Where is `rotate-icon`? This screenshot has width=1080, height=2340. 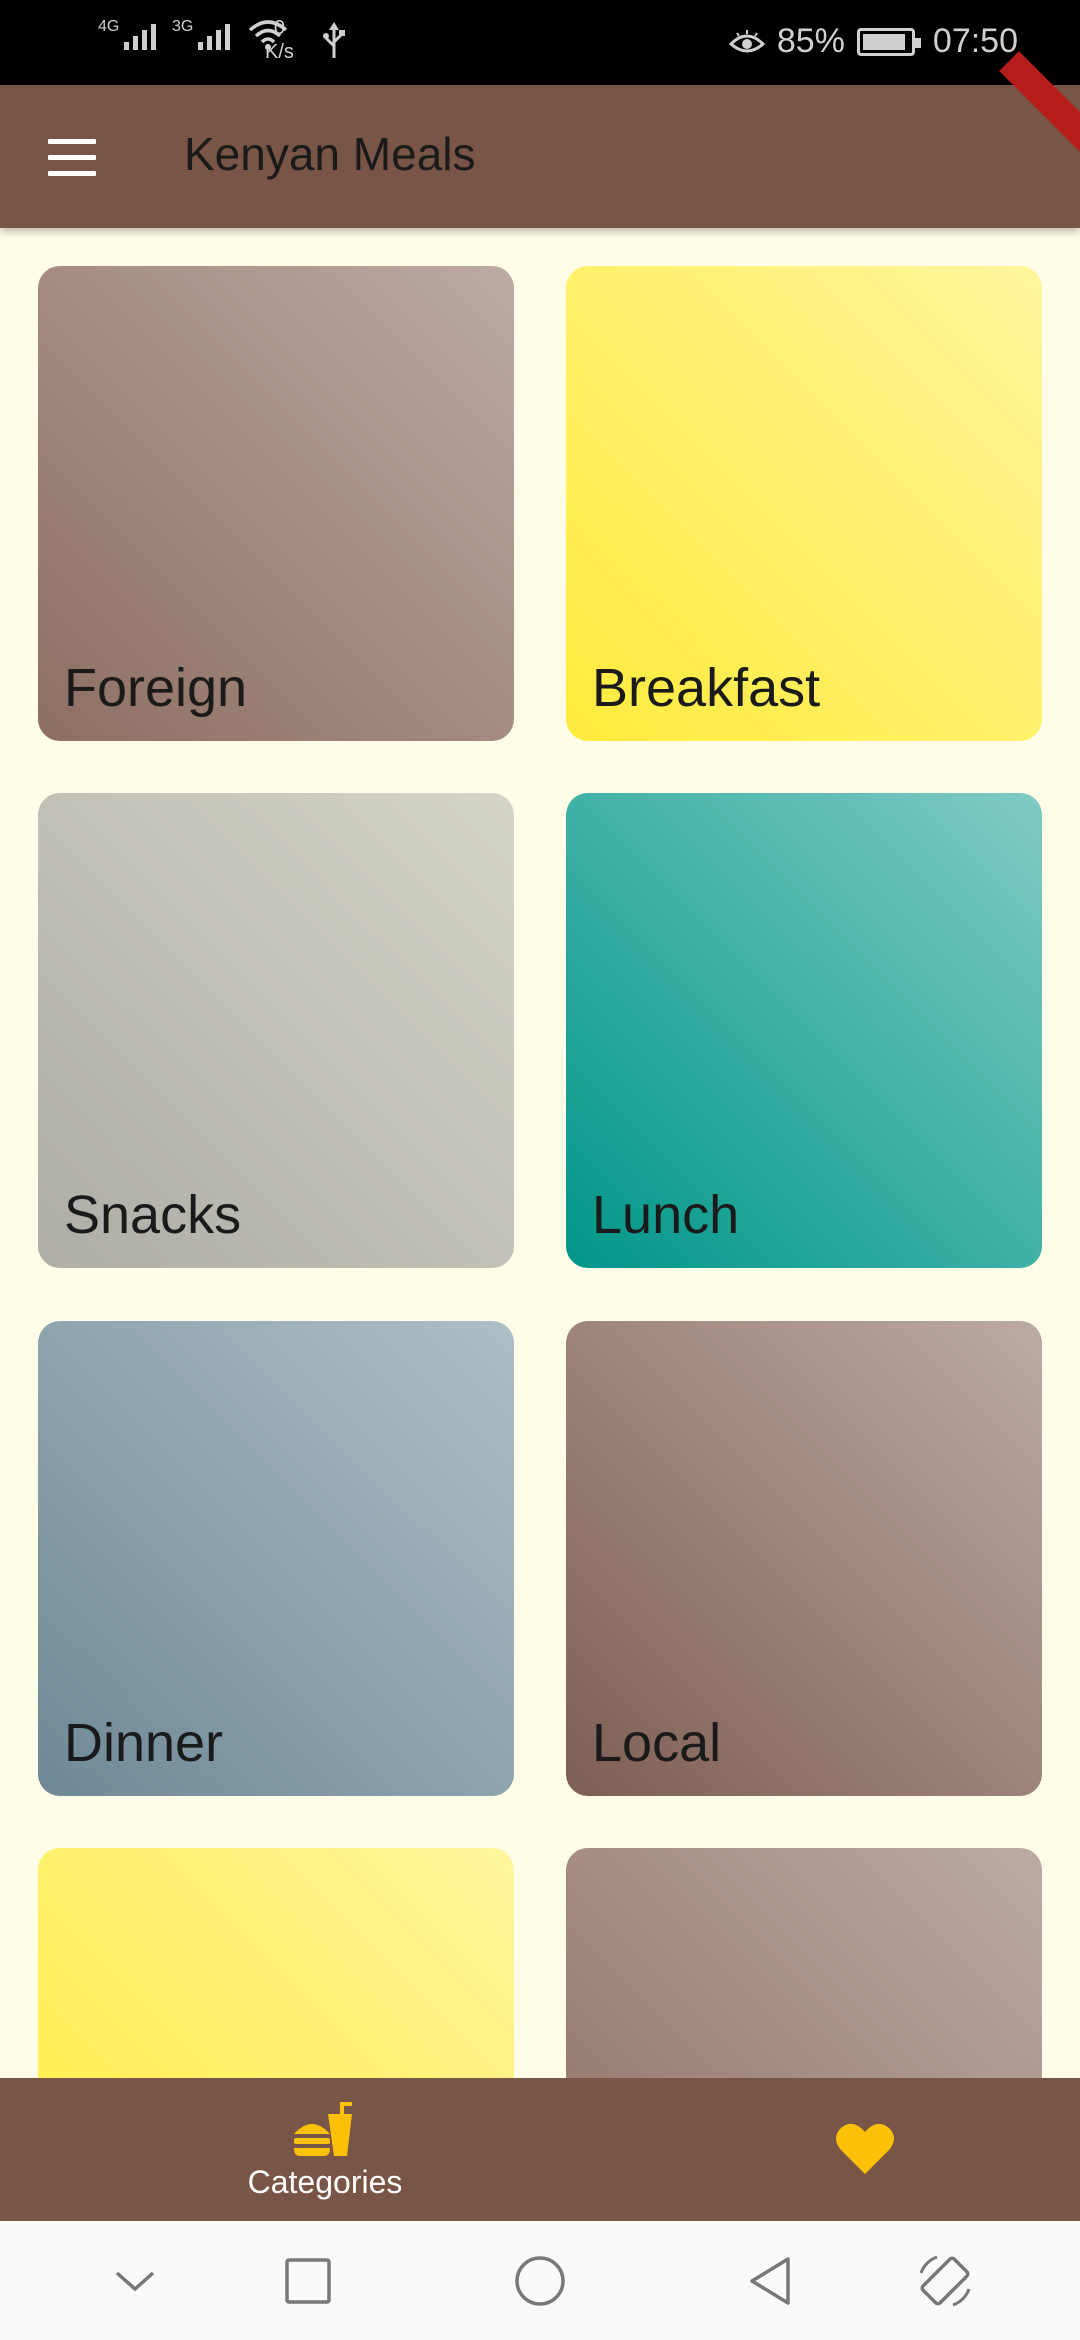 rotate-icon is located at coordinates (945, 2280).